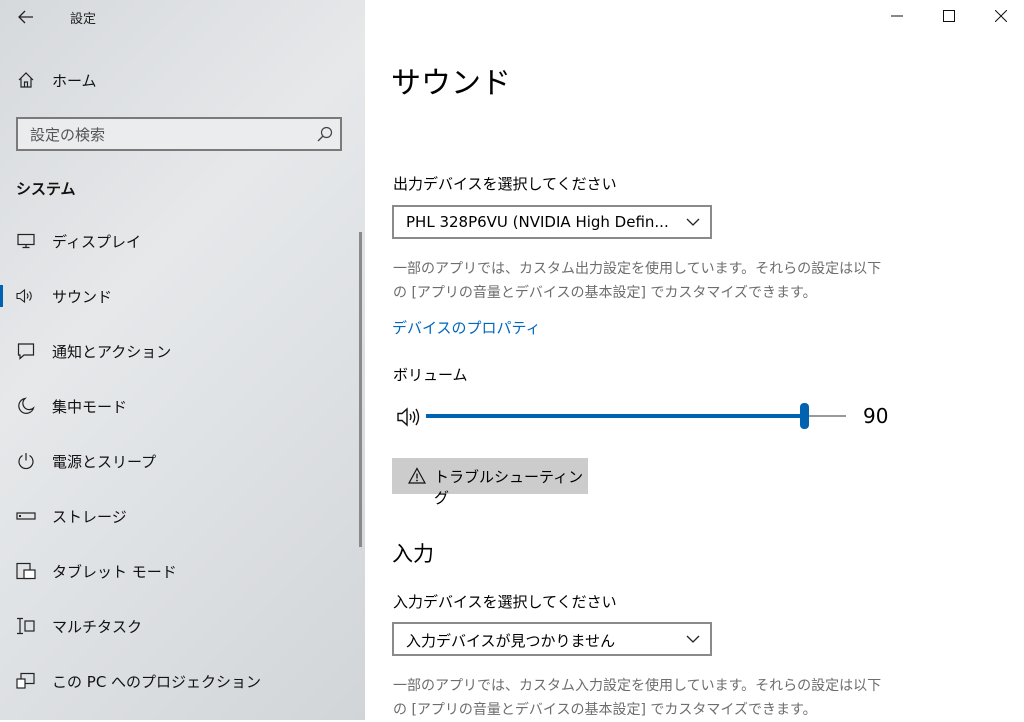 The height and width of the screenshot is (722, 1024). What do you see at coordinates (182, 17) in the screenshot?
I see `sidebar-titlebar: 設定` at bounding box center [182, 17].